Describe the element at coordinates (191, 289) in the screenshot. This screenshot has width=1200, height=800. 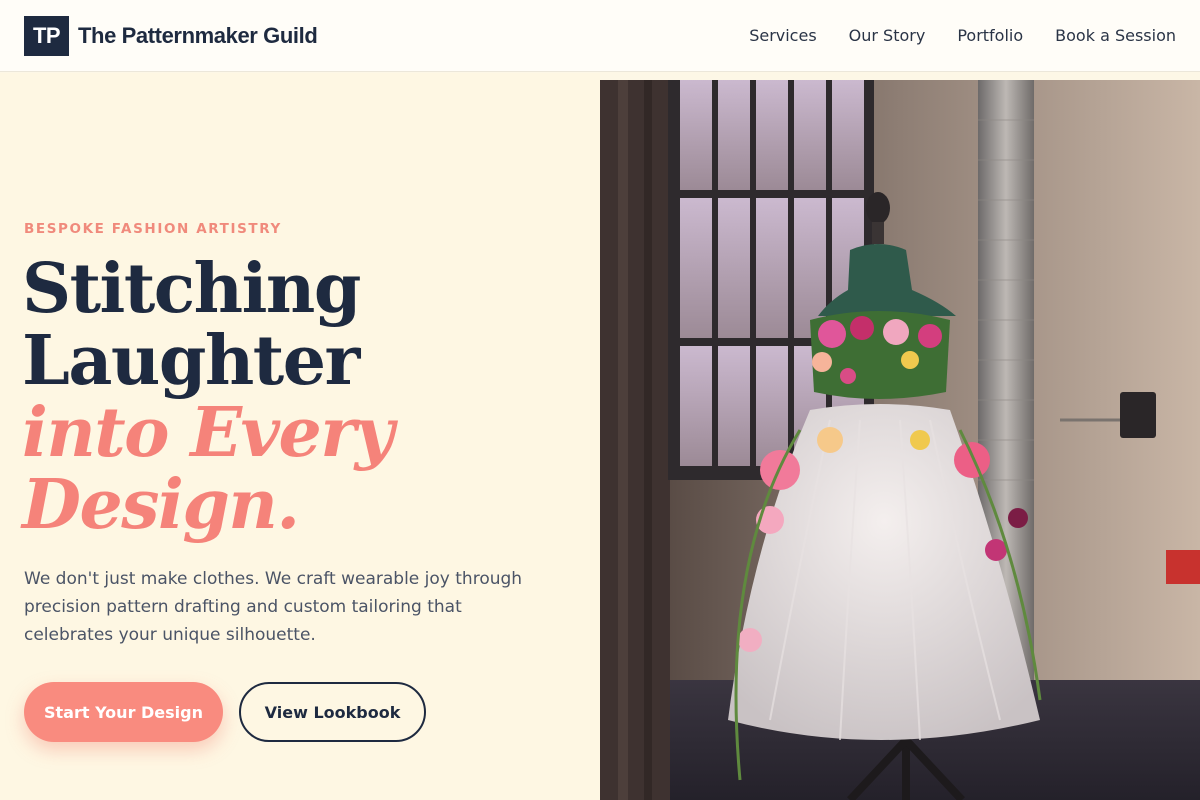
I see `headline-line-1: Stitching` at that location.